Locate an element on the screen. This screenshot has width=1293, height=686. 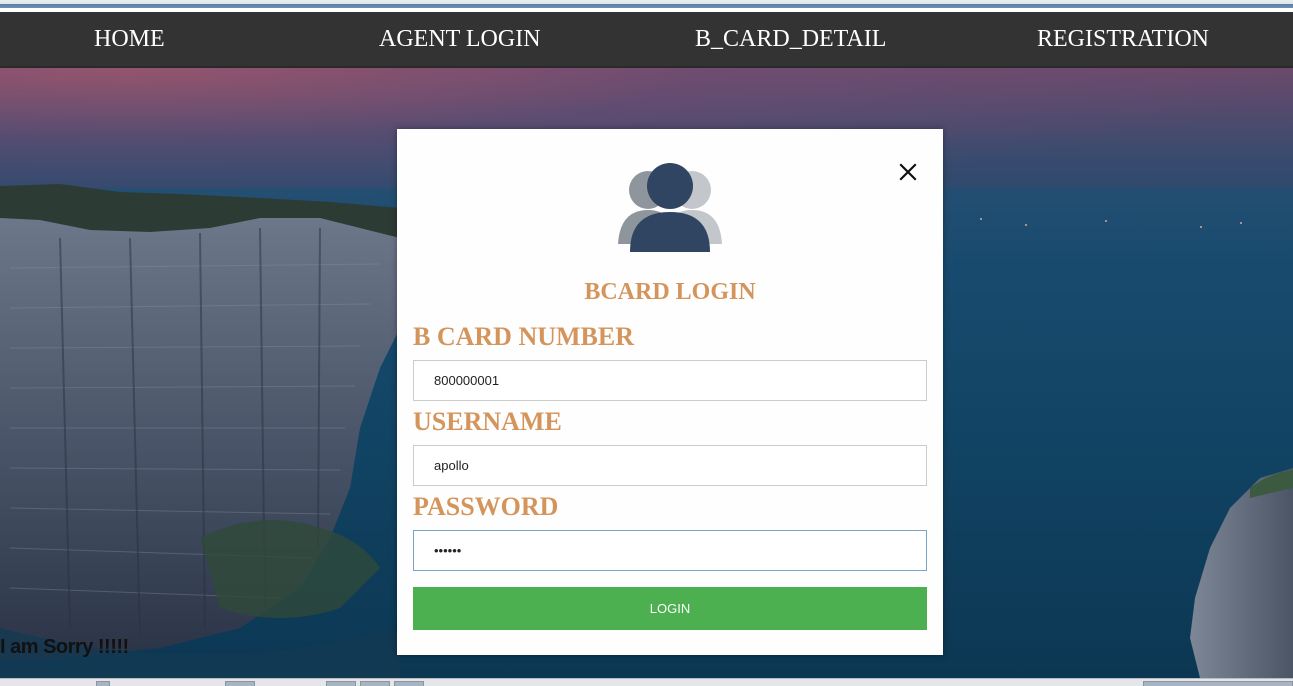
users-icon is located at coordinates (671, 208).